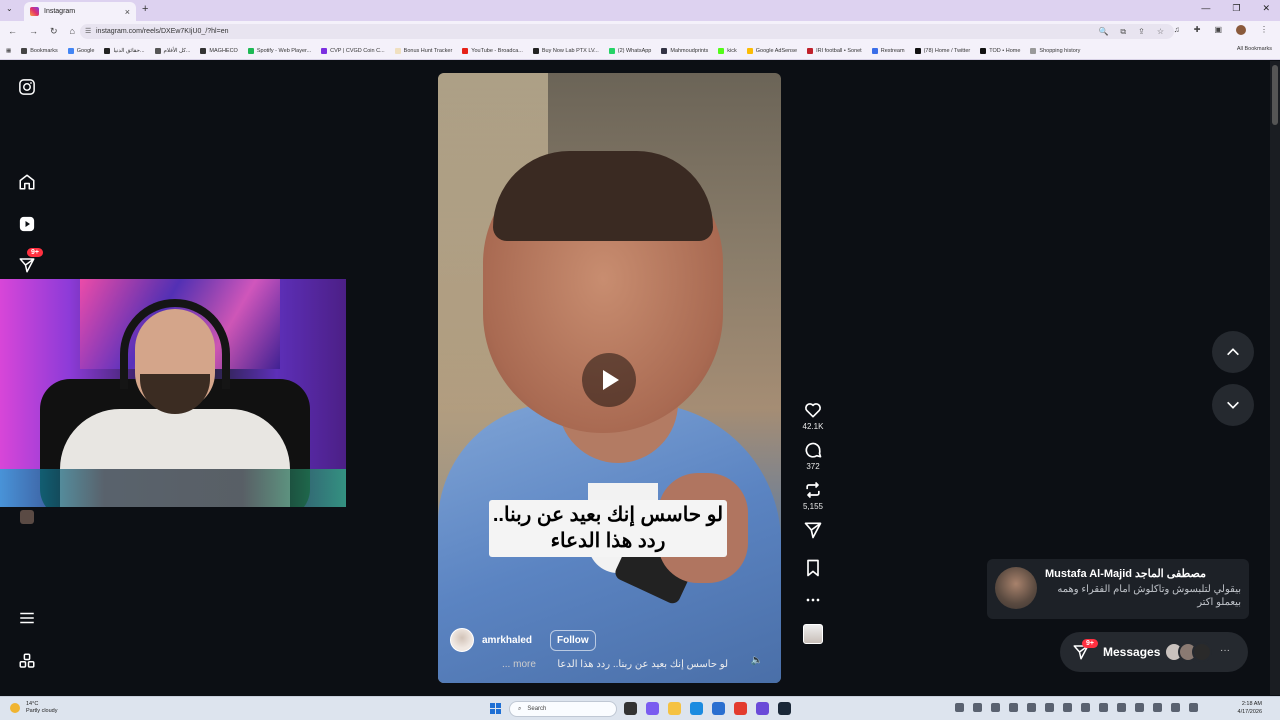  Describe the element at coordinates (1177, 30) in the screenshot. I see `media-icon: ♫` at that location.